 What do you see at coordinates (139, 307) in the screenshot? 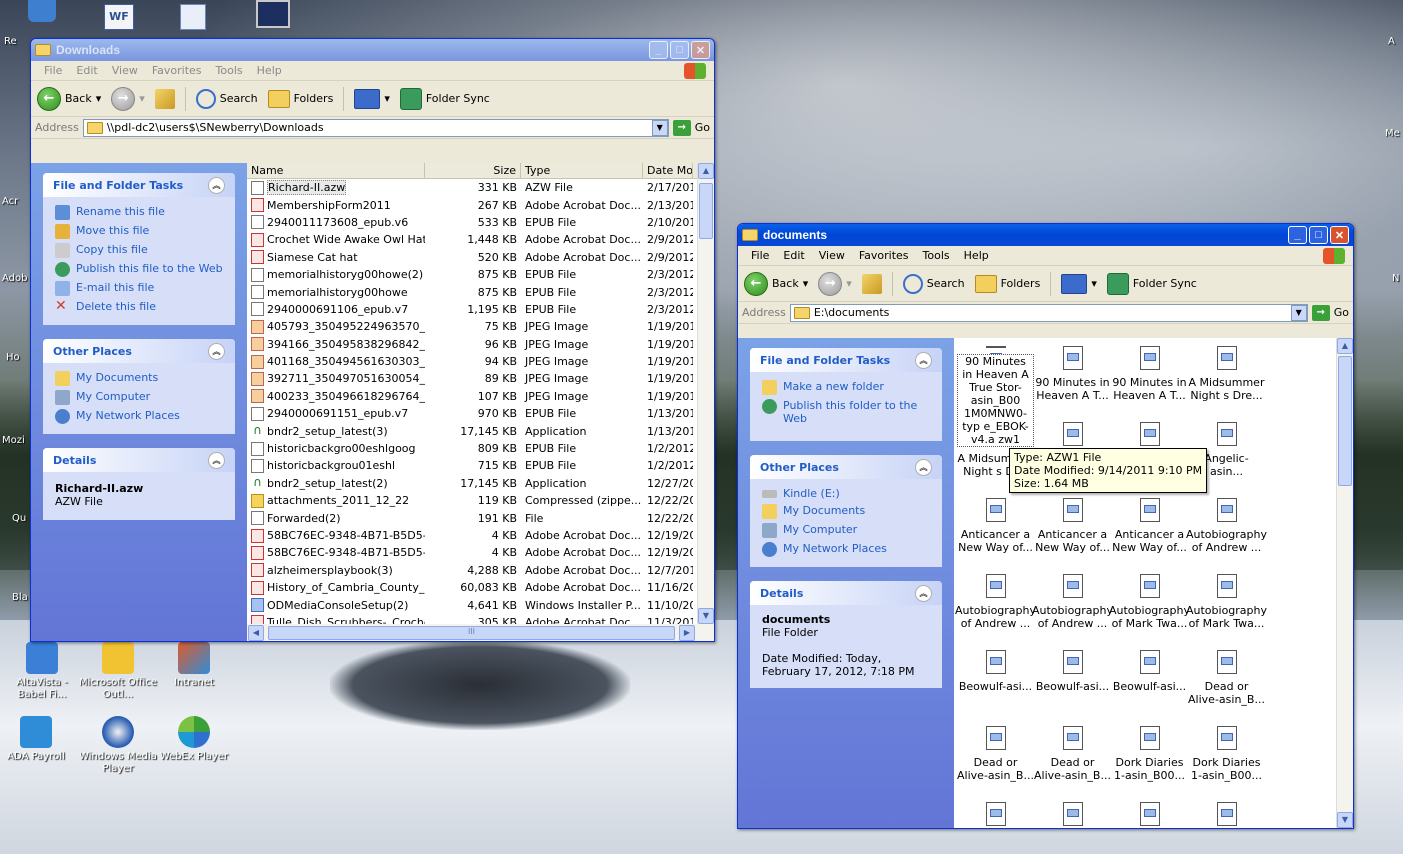
I see `task-delete: ✕ Delete this file` at bounding box center [139, 307].